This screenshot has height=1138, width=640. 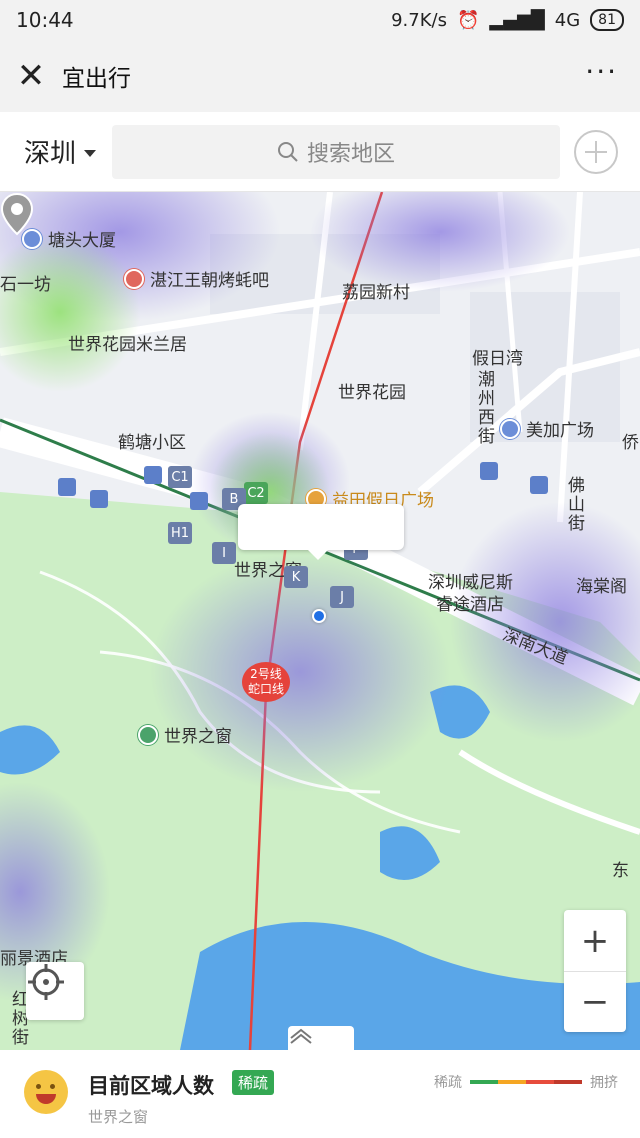 What do you see at coordinates (568, 1082) in the screenshot?
I see `legend-swatch-crowded` at bounding box center [568, 1082].